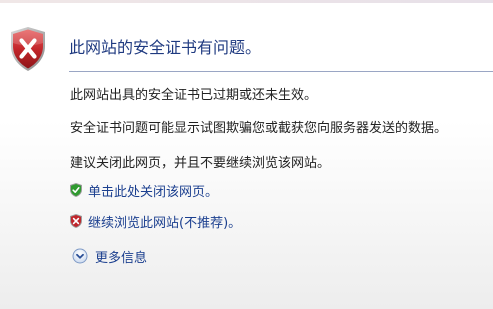 Image resolution: width=493 pixels, height=309 pixels. I want to click on cert-expired-text: 此网站出具的安全证书已过期或还未生效。, so click(194, 95).